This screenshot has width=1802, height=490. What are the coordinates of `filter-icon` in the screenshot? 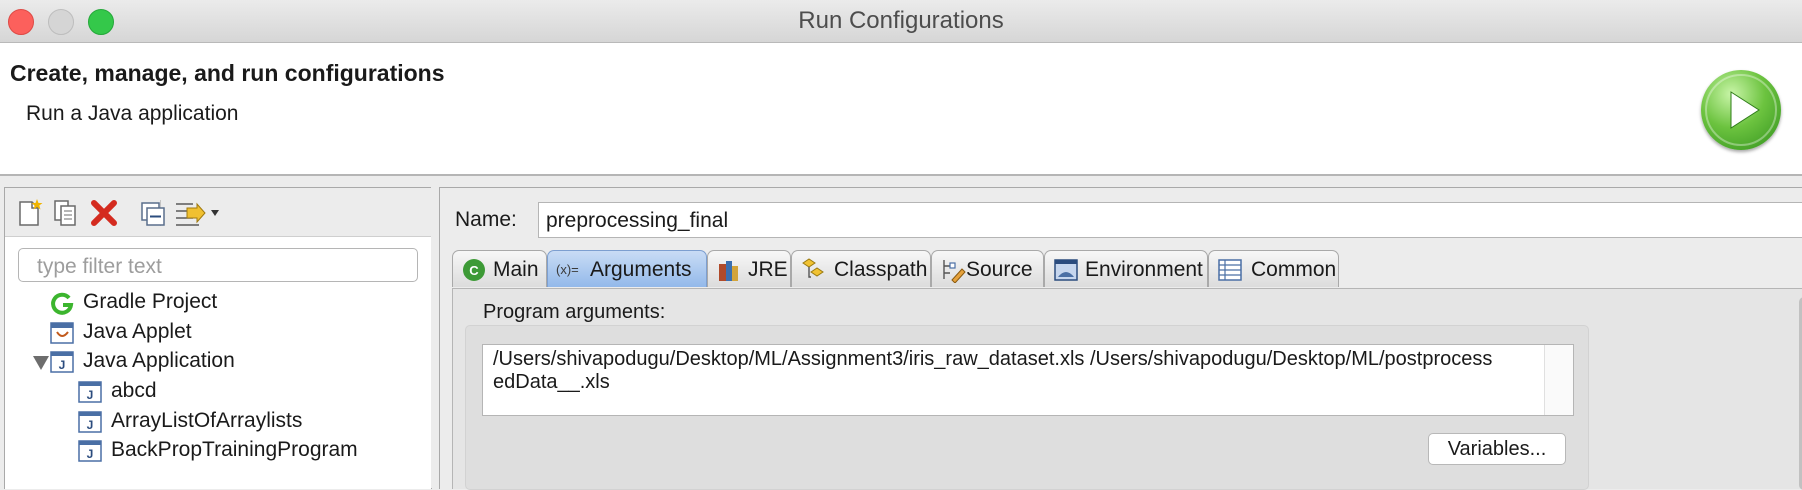 It's located at (197, 213).